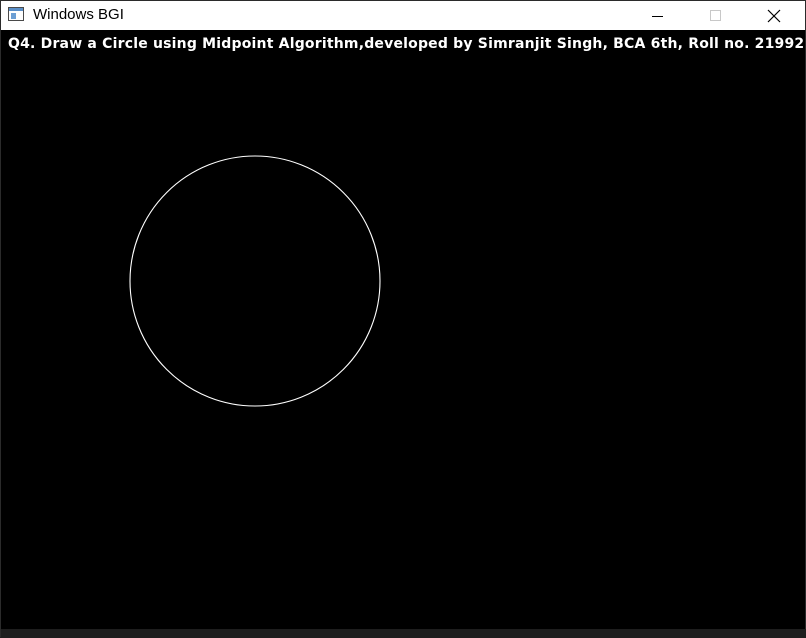 This screenshot has height=638, width=806. I want to click on drawing-surface, so click(255, 281).